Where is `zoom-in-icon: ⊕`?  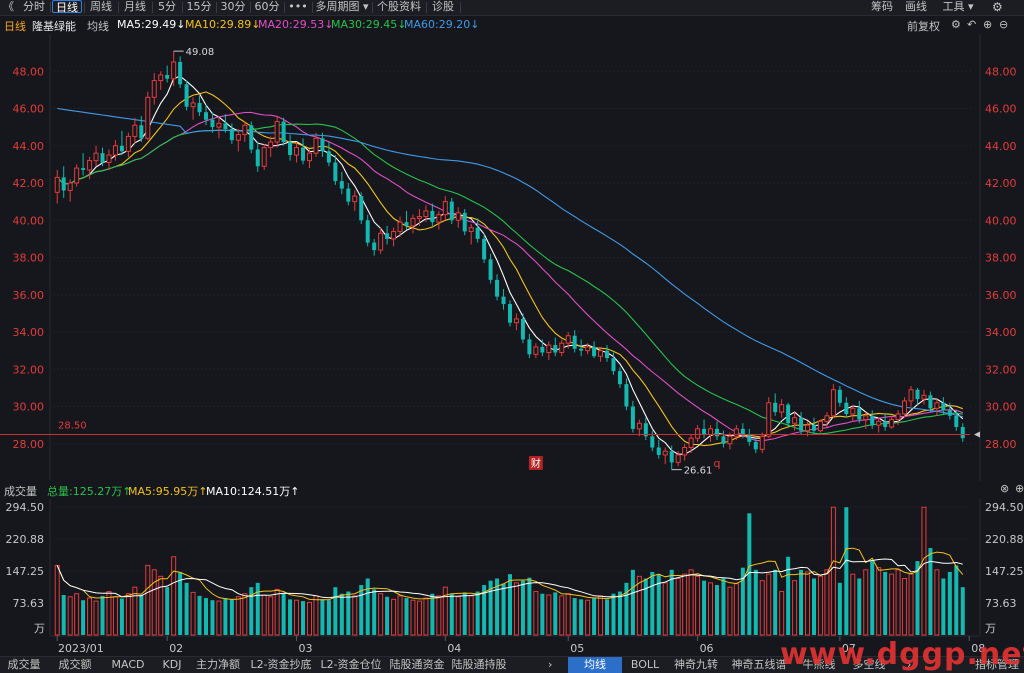
zoom-in-icon: ⊕ is located at coordinates (987, 25).